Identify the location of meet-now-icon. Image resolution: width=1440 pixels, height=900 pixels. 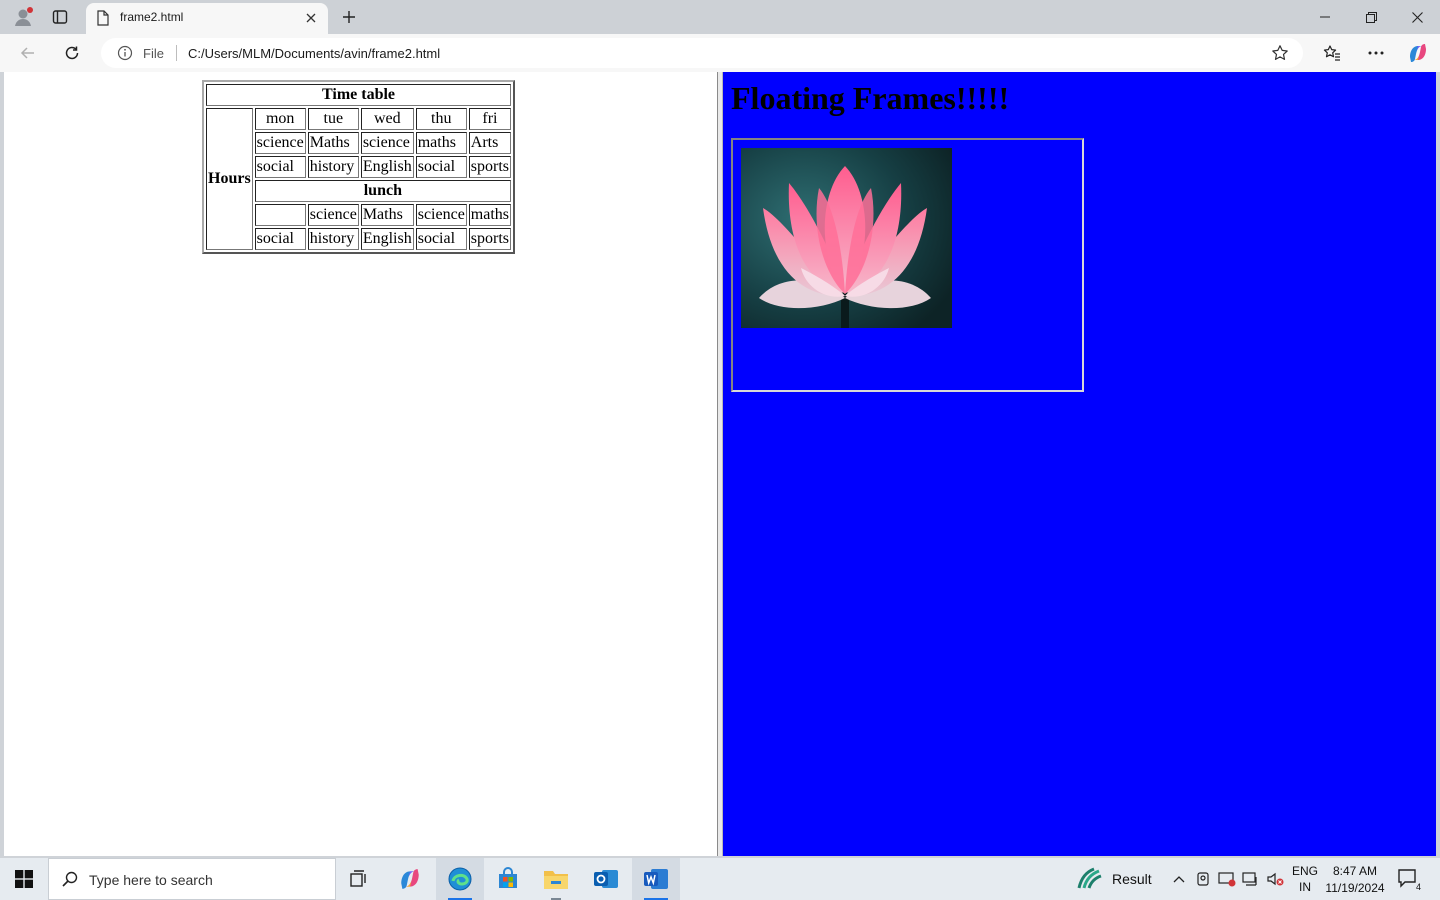
(1203, 879).